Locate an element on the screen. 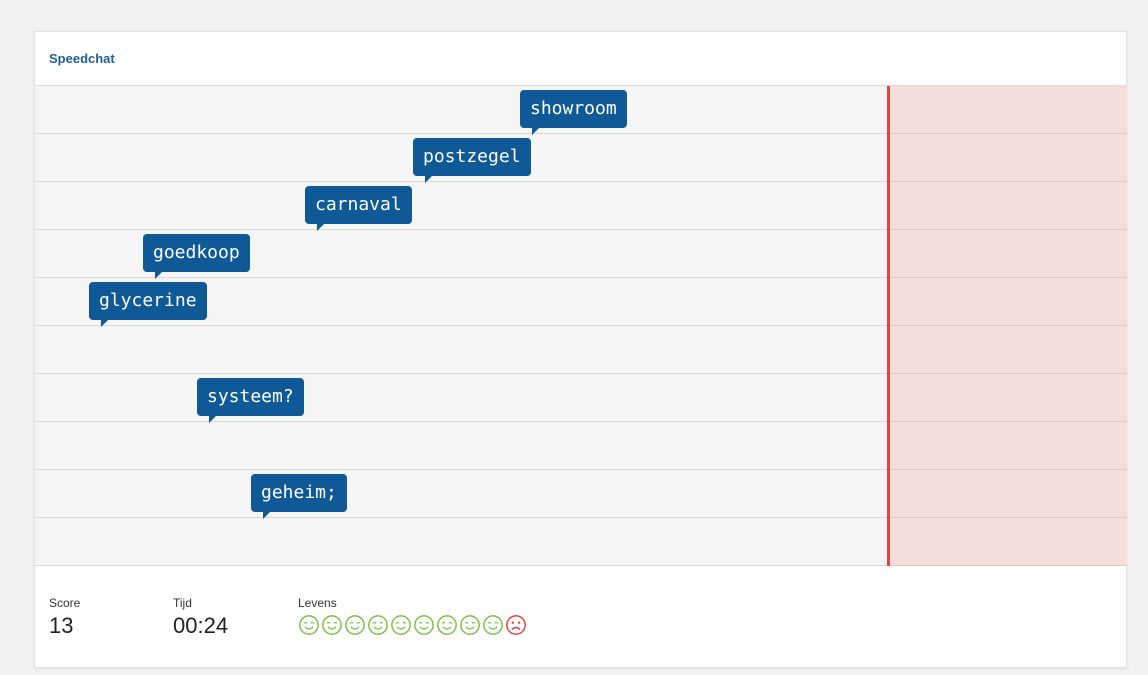 This screenshot has width=1148, height=675. time-stat: Tijd 00:24 is located at coordinates (200, 617).